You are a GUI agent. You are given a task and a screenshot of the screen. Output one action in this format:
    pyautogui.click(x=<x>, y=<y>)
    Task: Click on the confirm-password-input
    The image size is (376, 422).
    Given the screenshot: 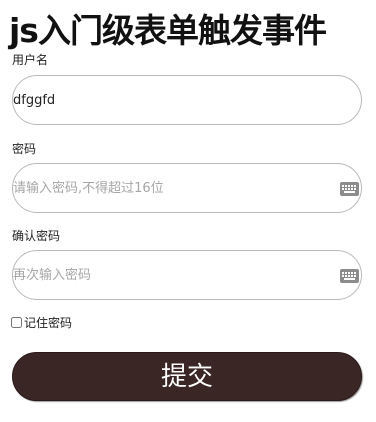 What is the action you would take?
    pyautogui.click(x=173, y=275)
    